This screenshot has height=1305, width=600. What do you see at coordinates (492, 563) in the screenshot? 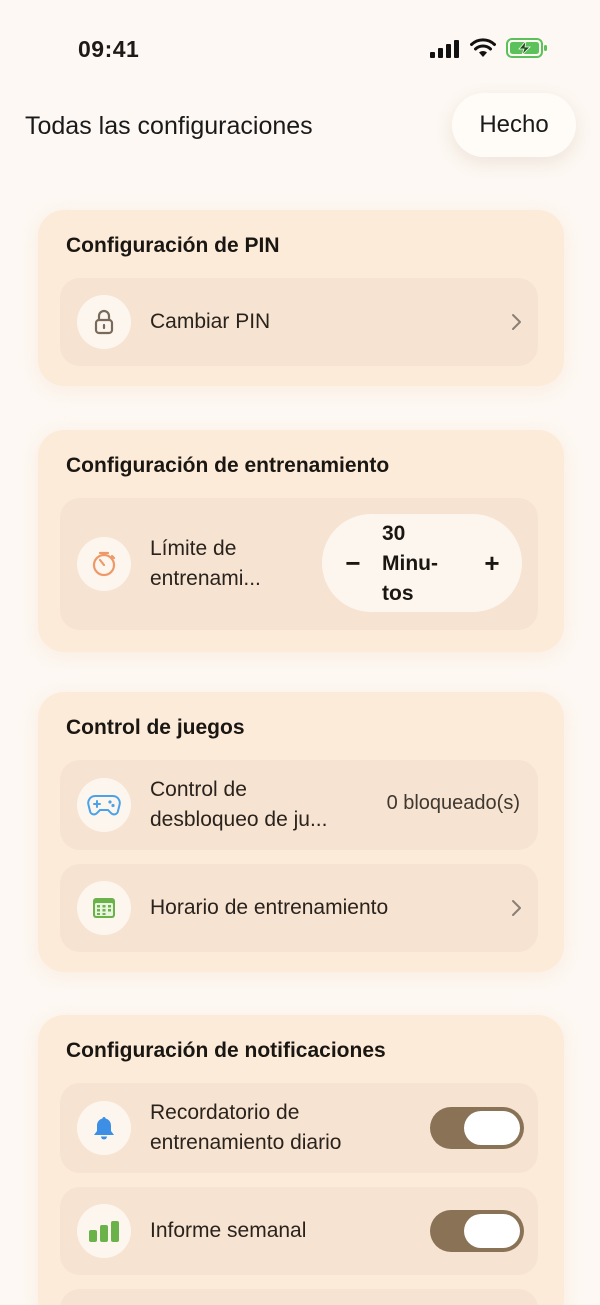
I see `increase-button: +` at bounding box center [492, 563].